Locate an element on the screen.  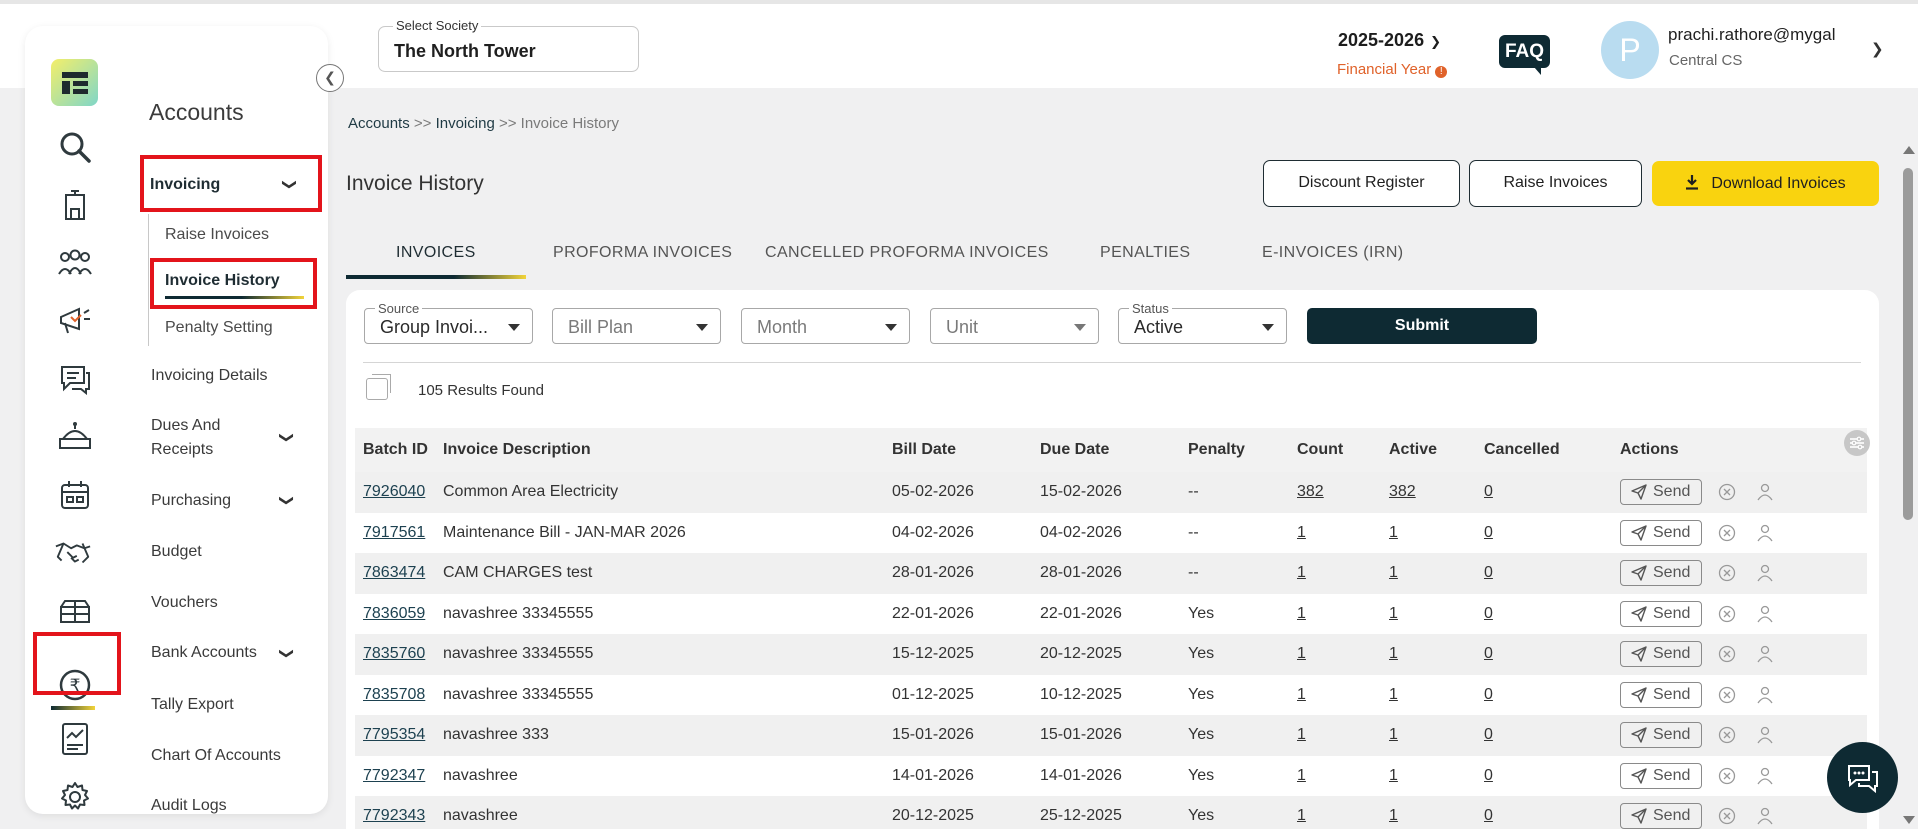
amenities-icon is located at coordinates (75, 611).